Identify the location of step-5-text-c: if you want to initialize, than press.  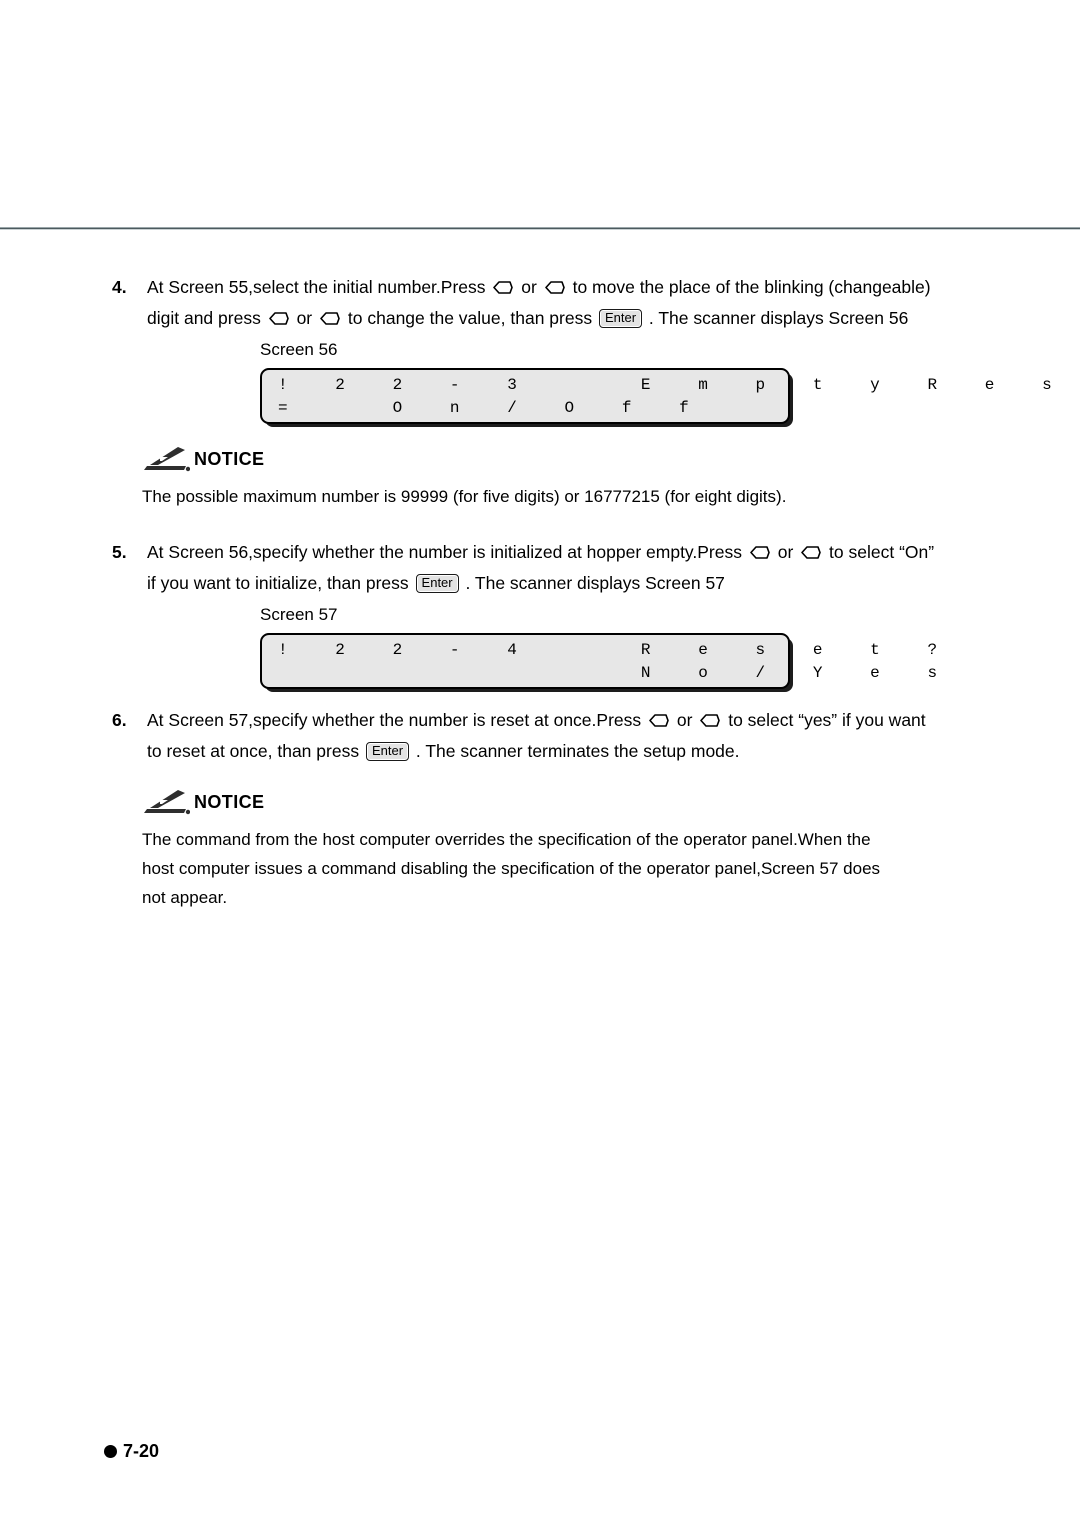
(278, 583).